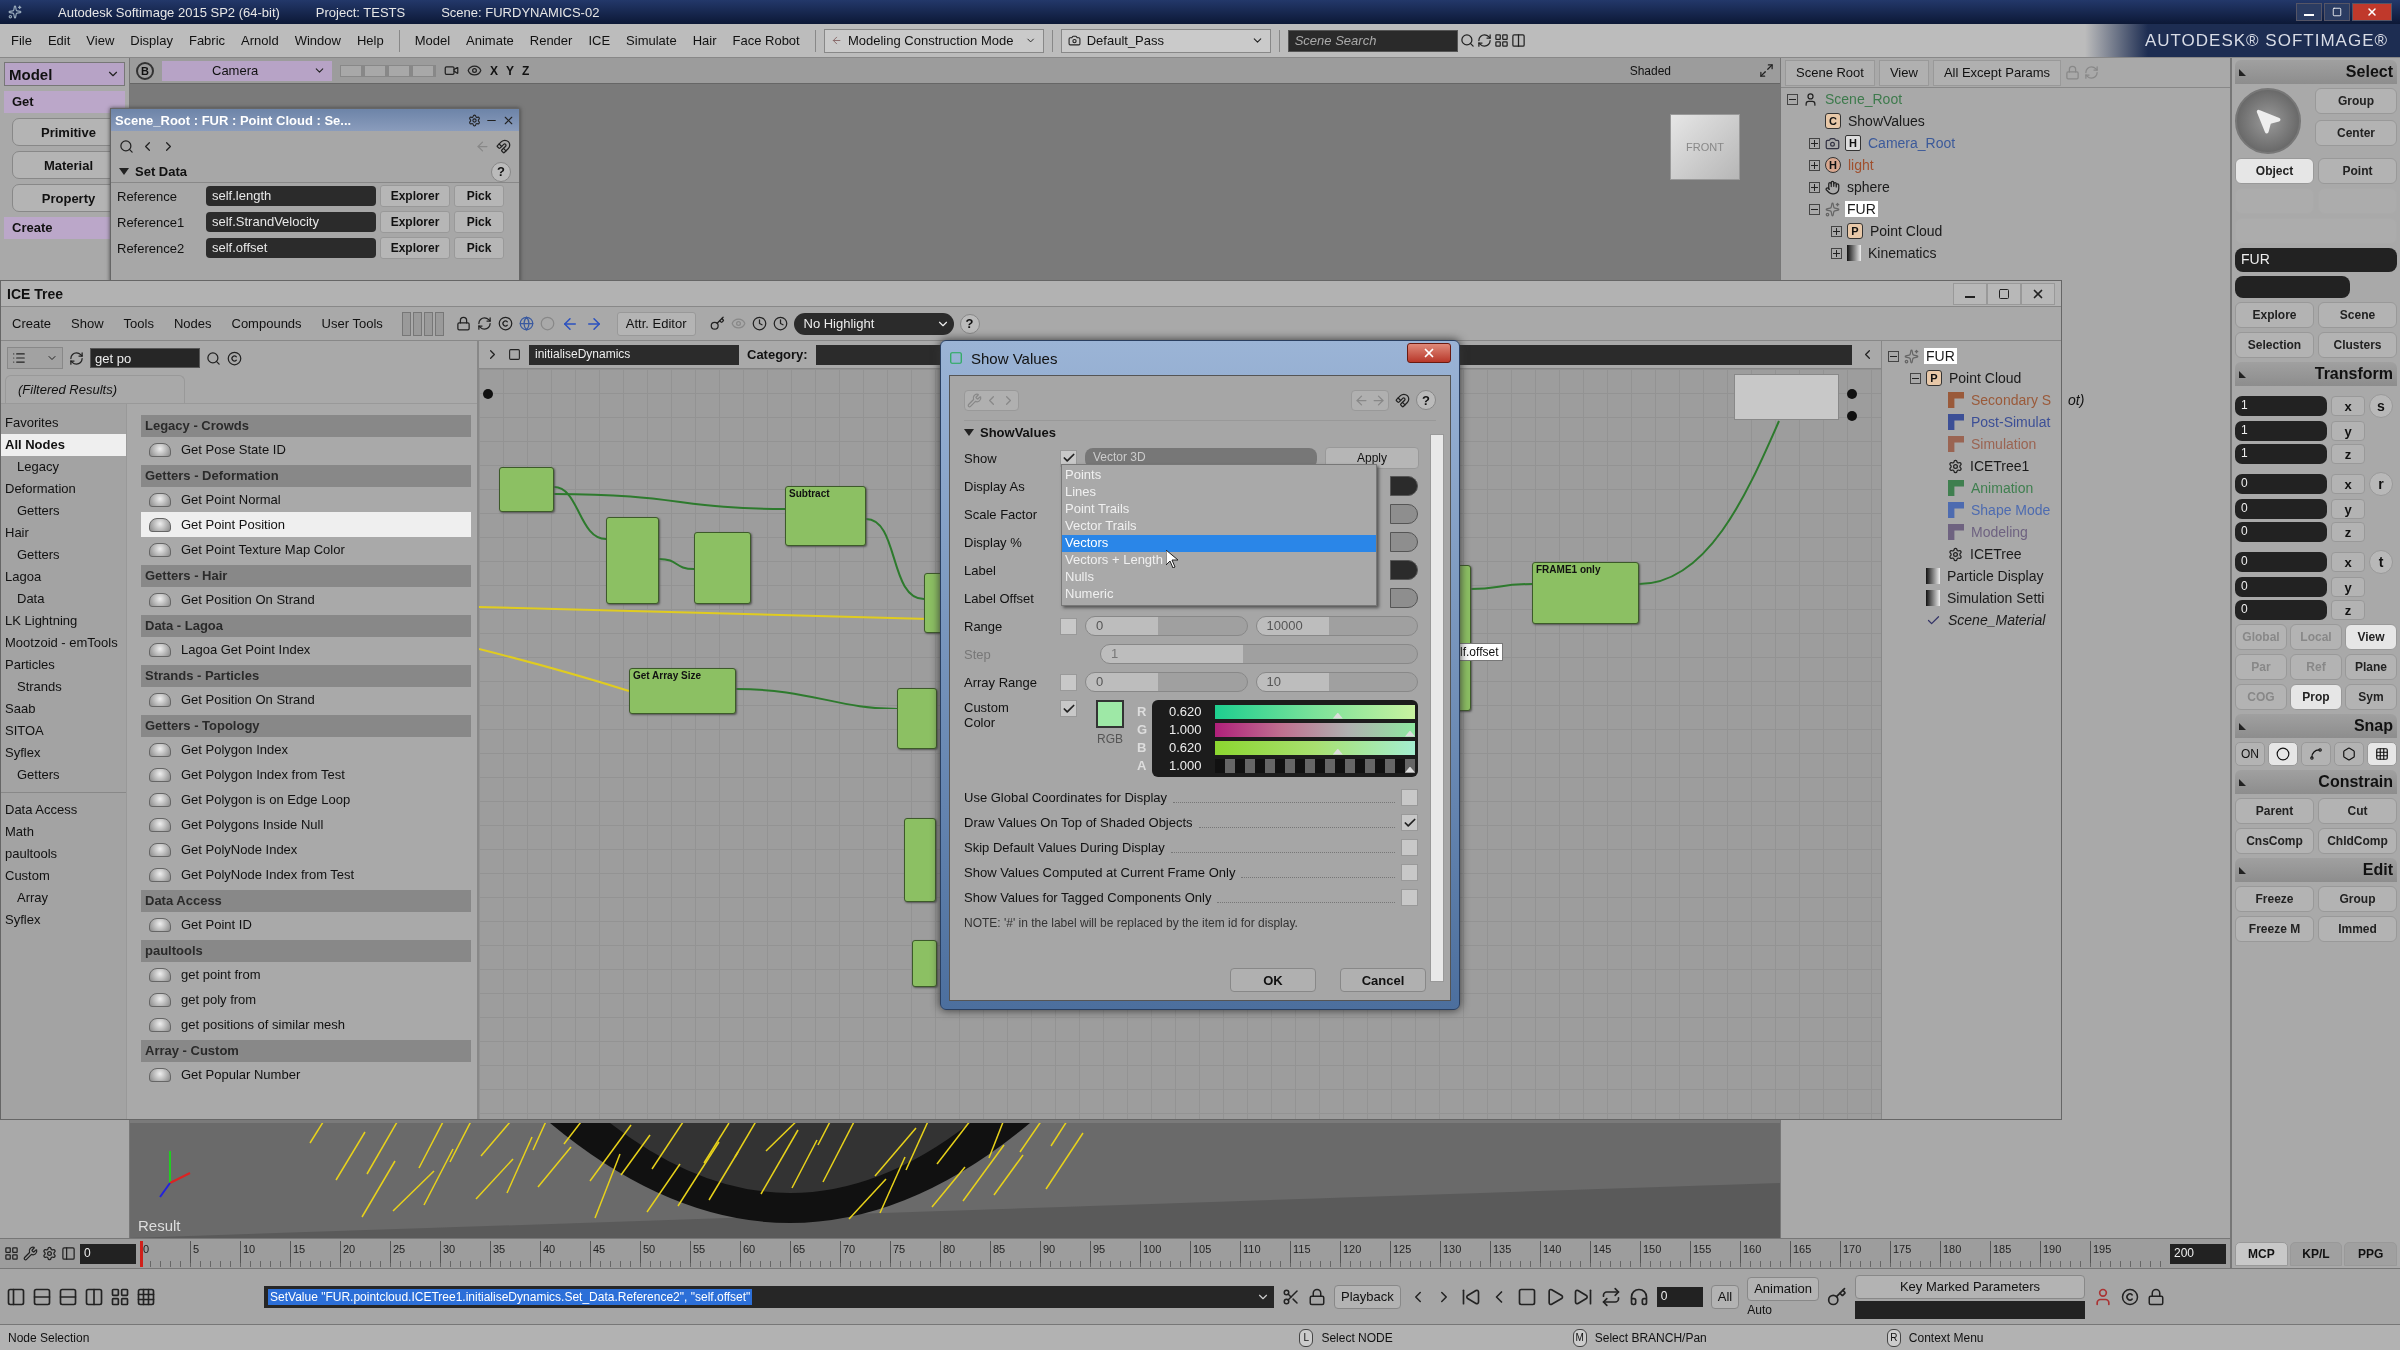 The height and width of the screenshot is (1350, 2400). I want to click on category-item: Hair, so click(63, 533).